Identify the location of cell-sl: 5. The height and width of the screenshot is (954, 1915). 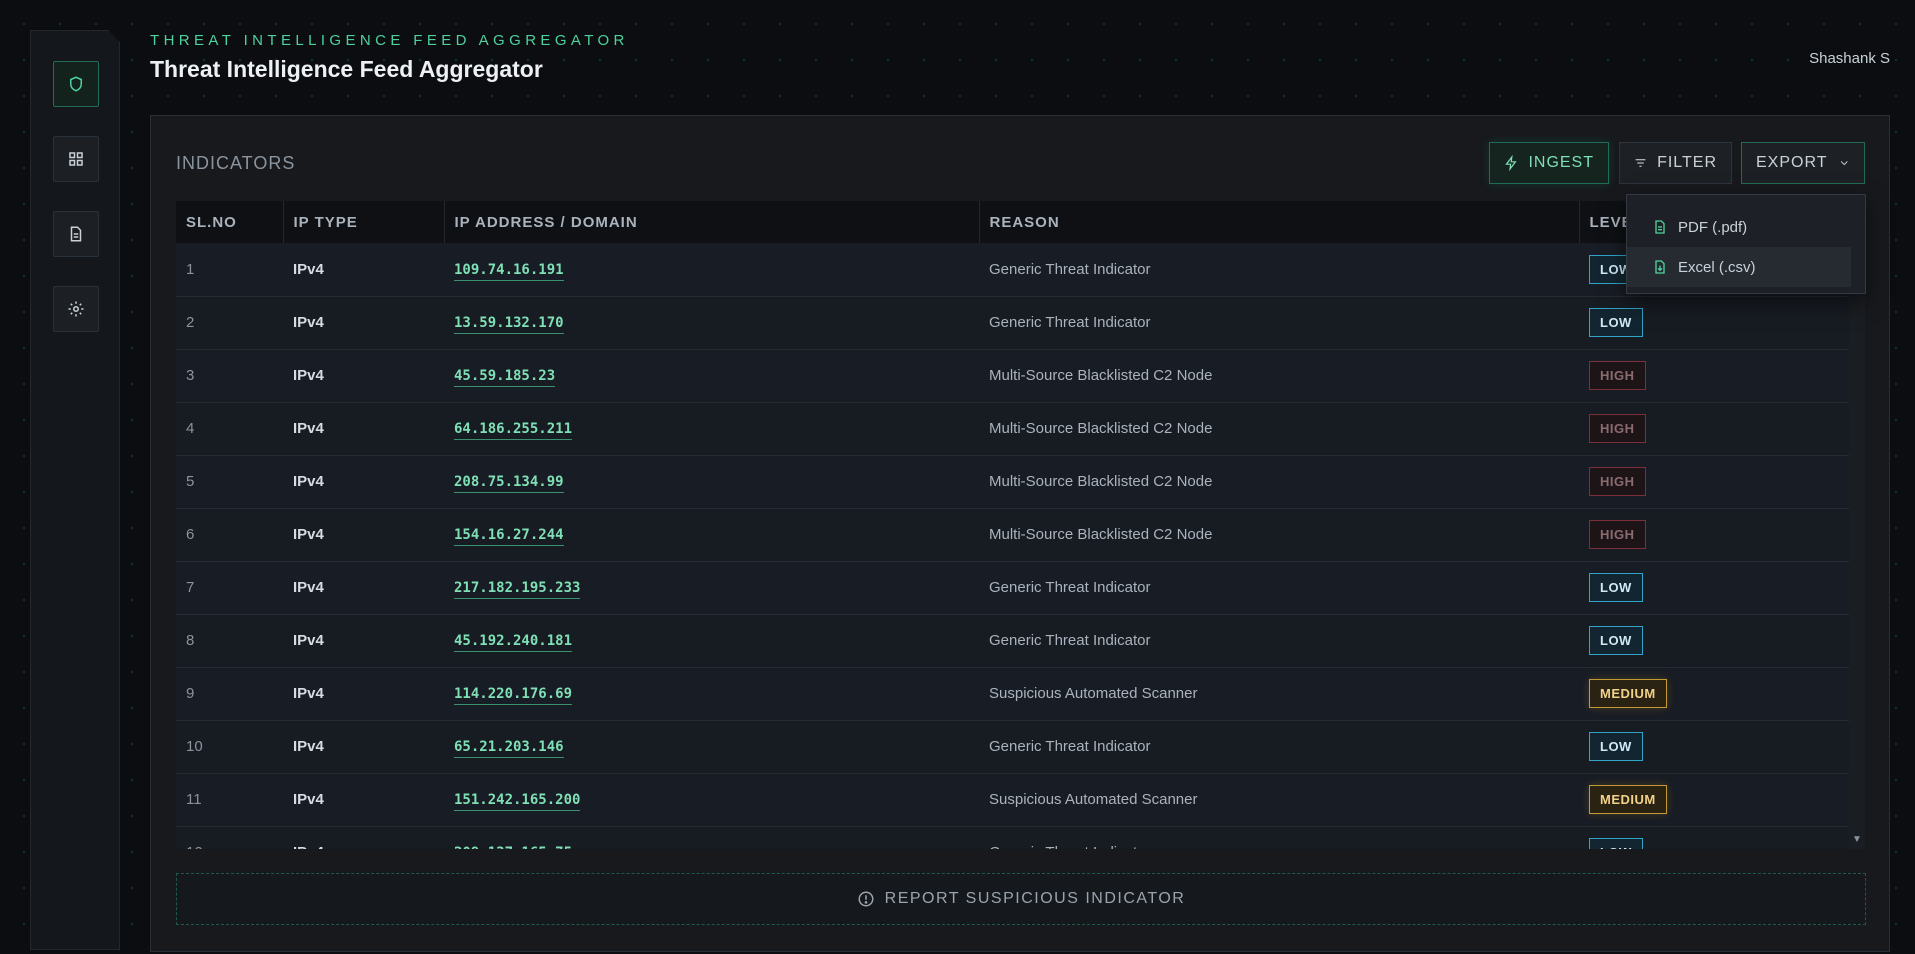
(229, 482).